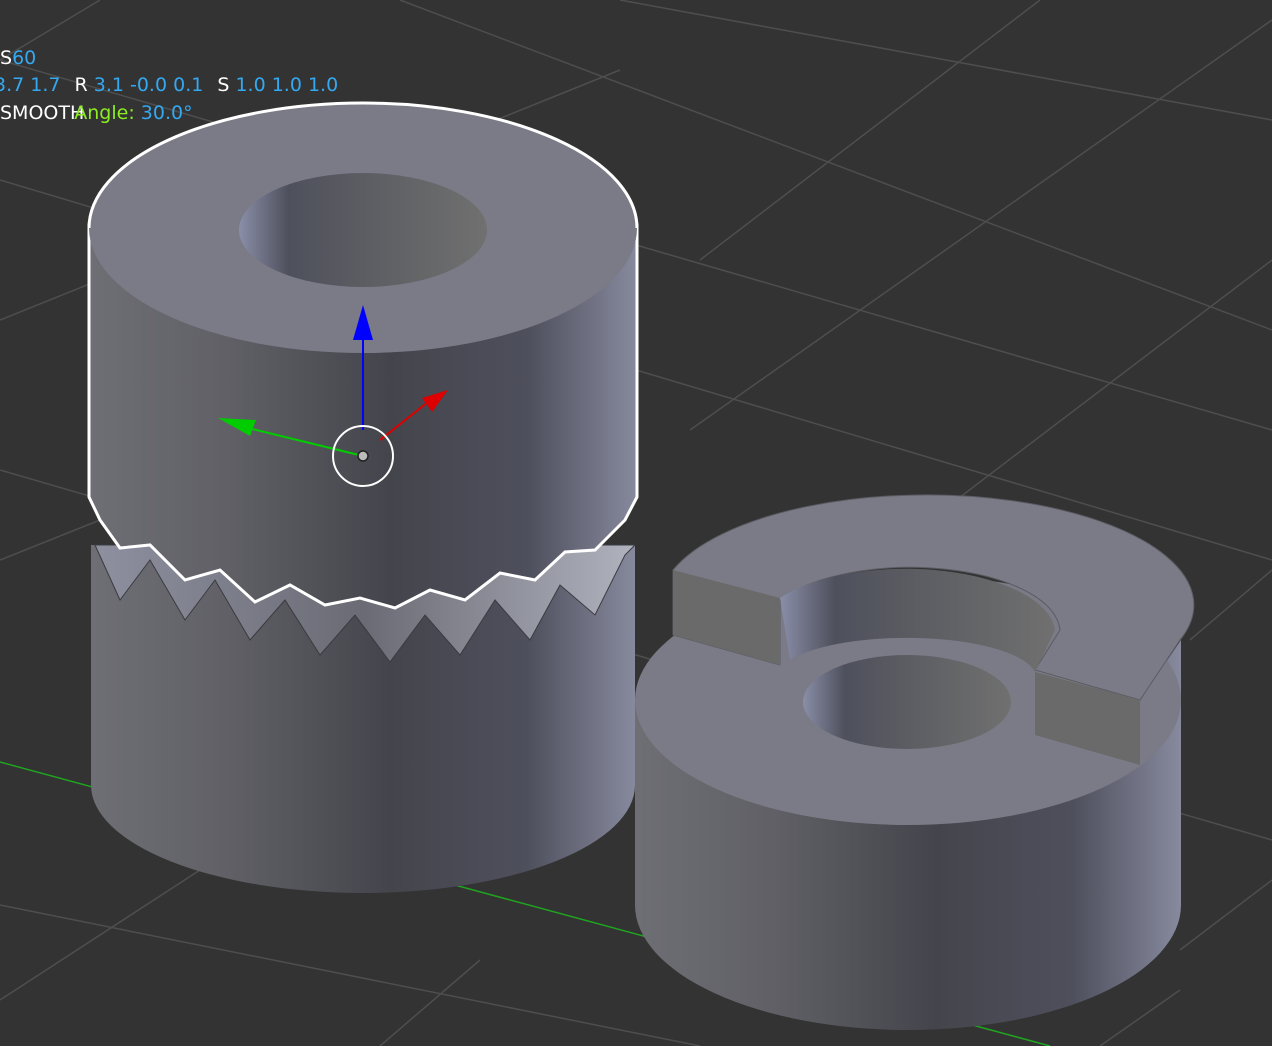 This screenshot has width=1272, height=1046. What do you see at coordinates (81, 85) in the screenshot?
I see `hud-rotation-label: R` at bounding box center [81, 85].